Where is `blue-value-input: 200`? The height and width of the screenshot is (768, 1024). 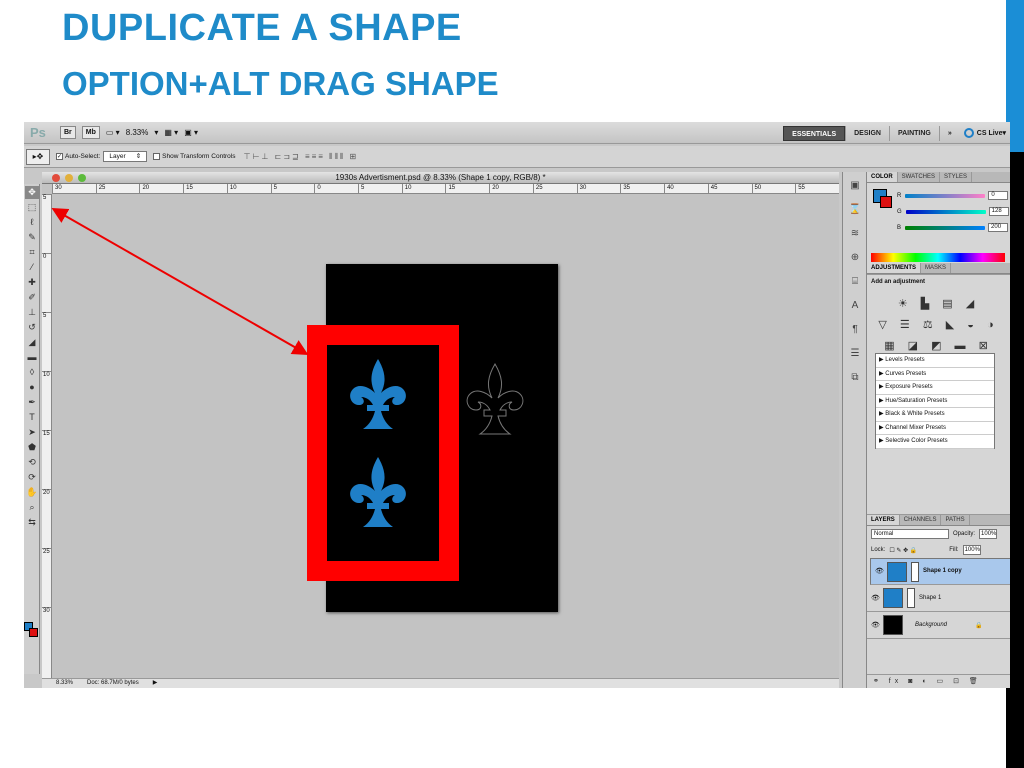
blue-value-input: 200 is located at coordinates (998, 227).